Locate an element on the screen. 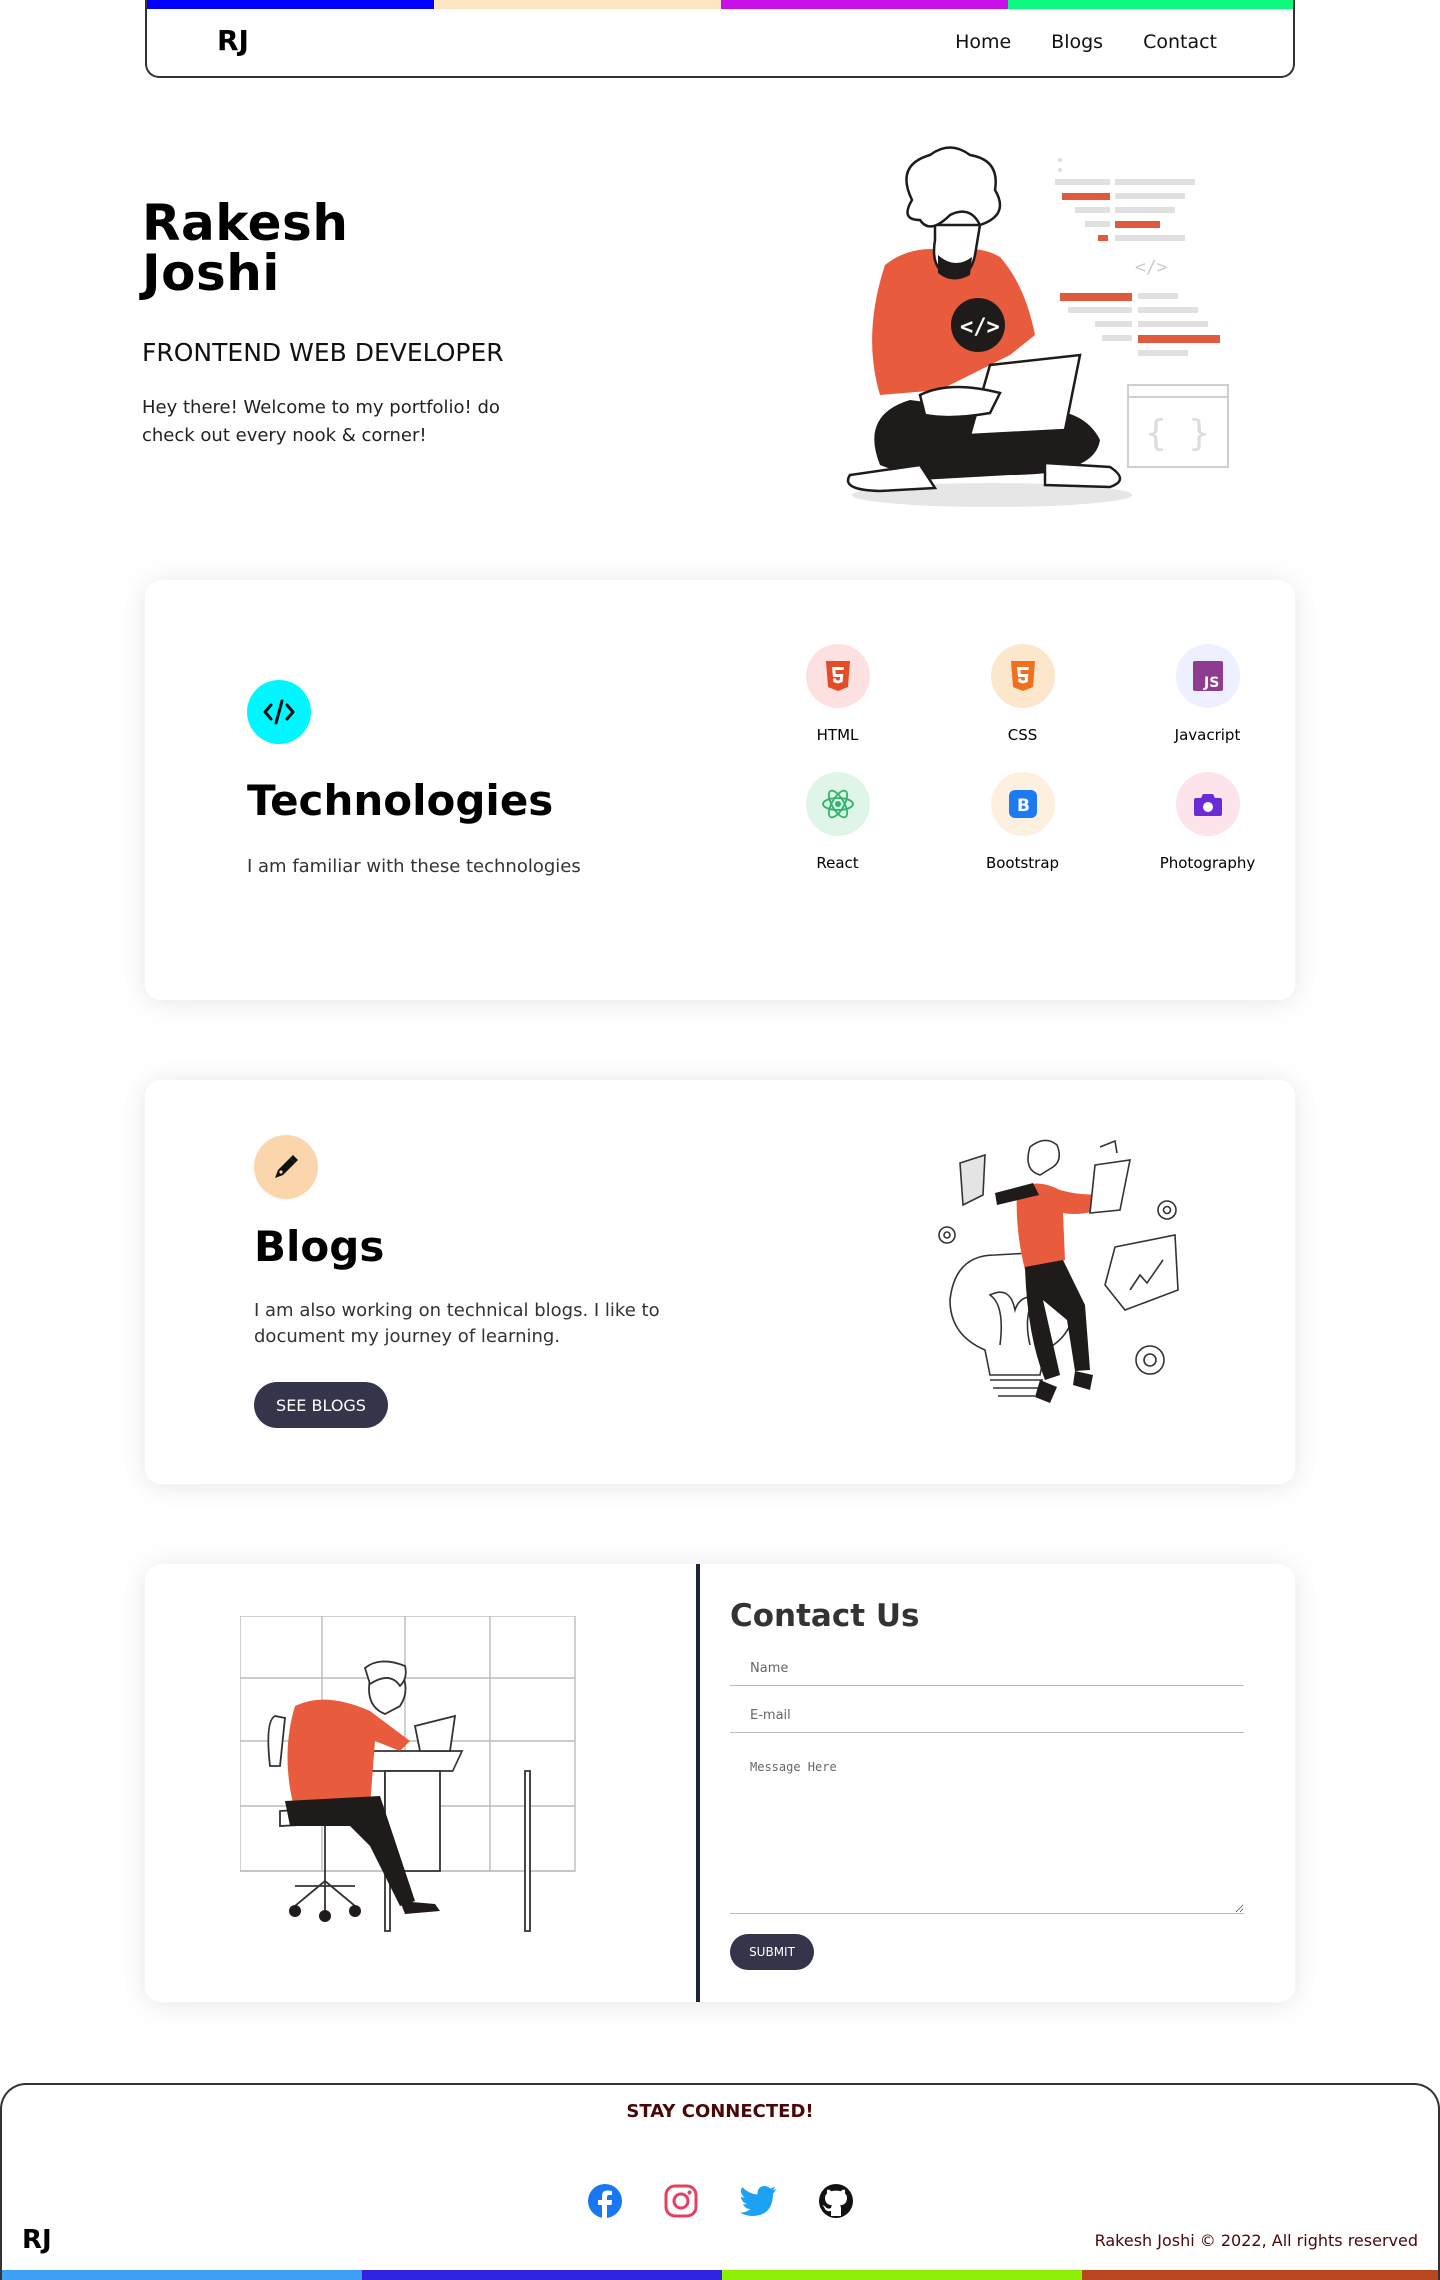 This screenshot has height=2280, width=1440. hero-name: Rakesh Joshi is located at coordinates (245, 248).